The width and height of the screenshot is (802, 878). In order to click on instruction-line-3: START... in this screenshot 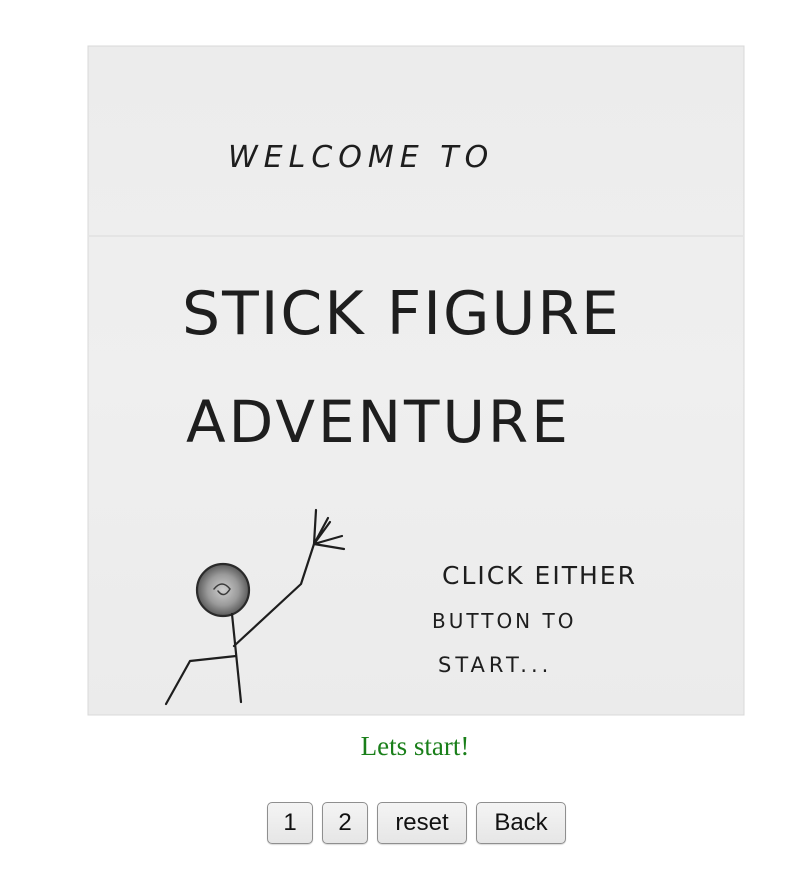, I will do `click(495, 665)`.